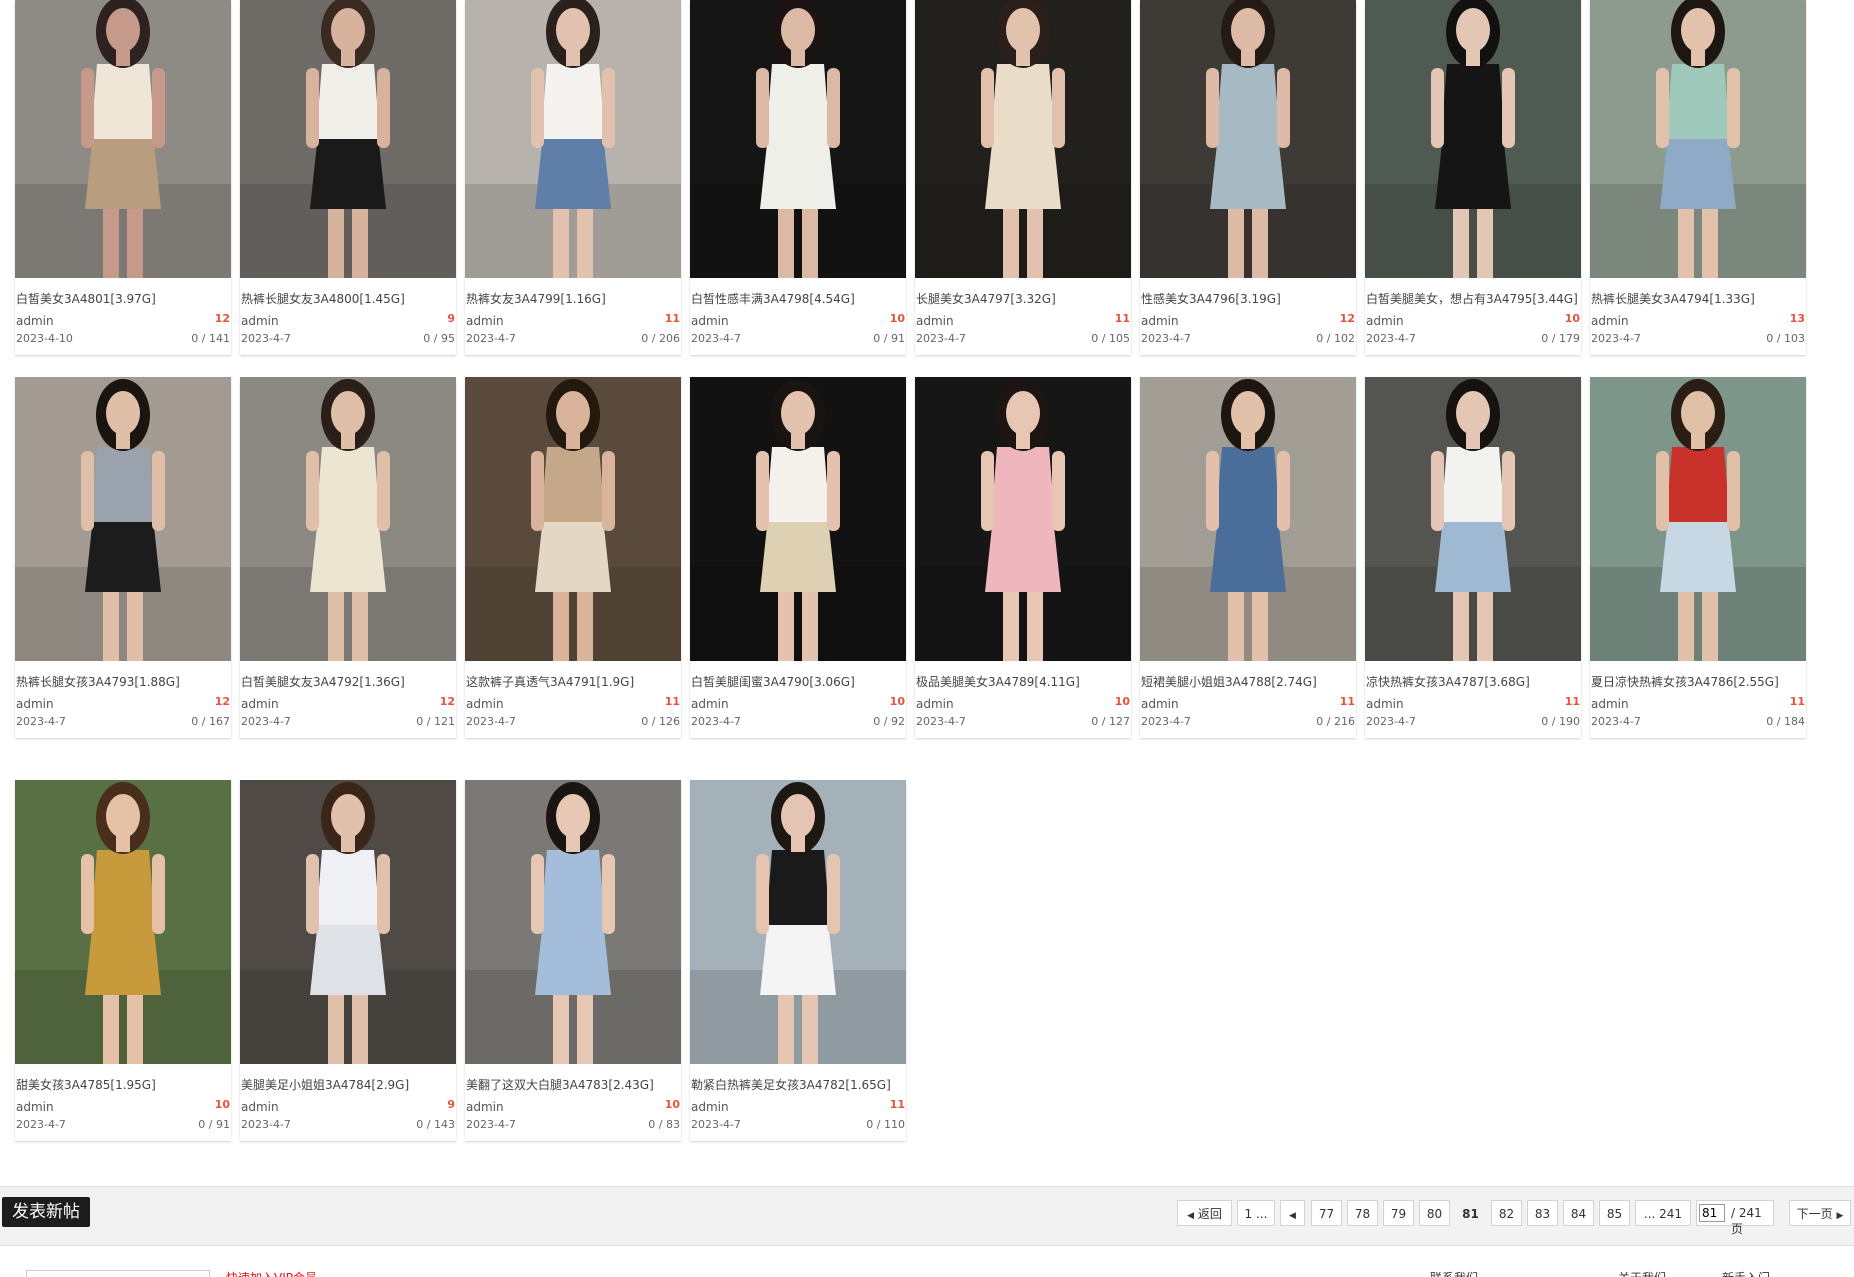 This screenshot has height=1277, width=1854. Describe the element at coordinates (1398, 1213) in the screenshot. I see `page-link: 79` at that location.